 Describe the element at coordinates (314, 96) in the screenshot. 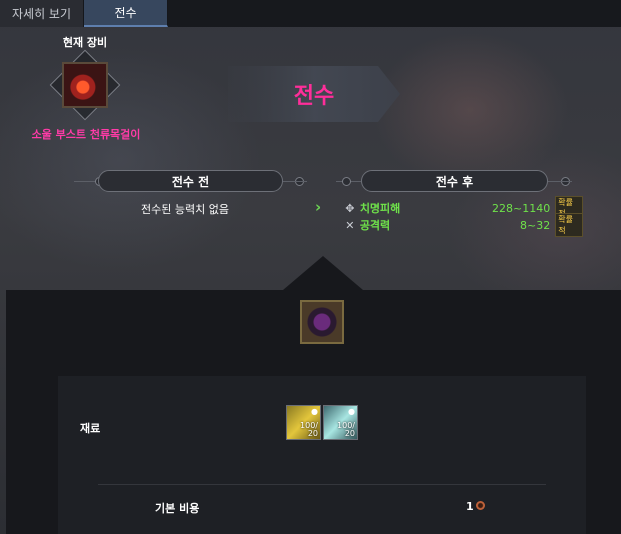

I see `banner-title: 전수` at that location.